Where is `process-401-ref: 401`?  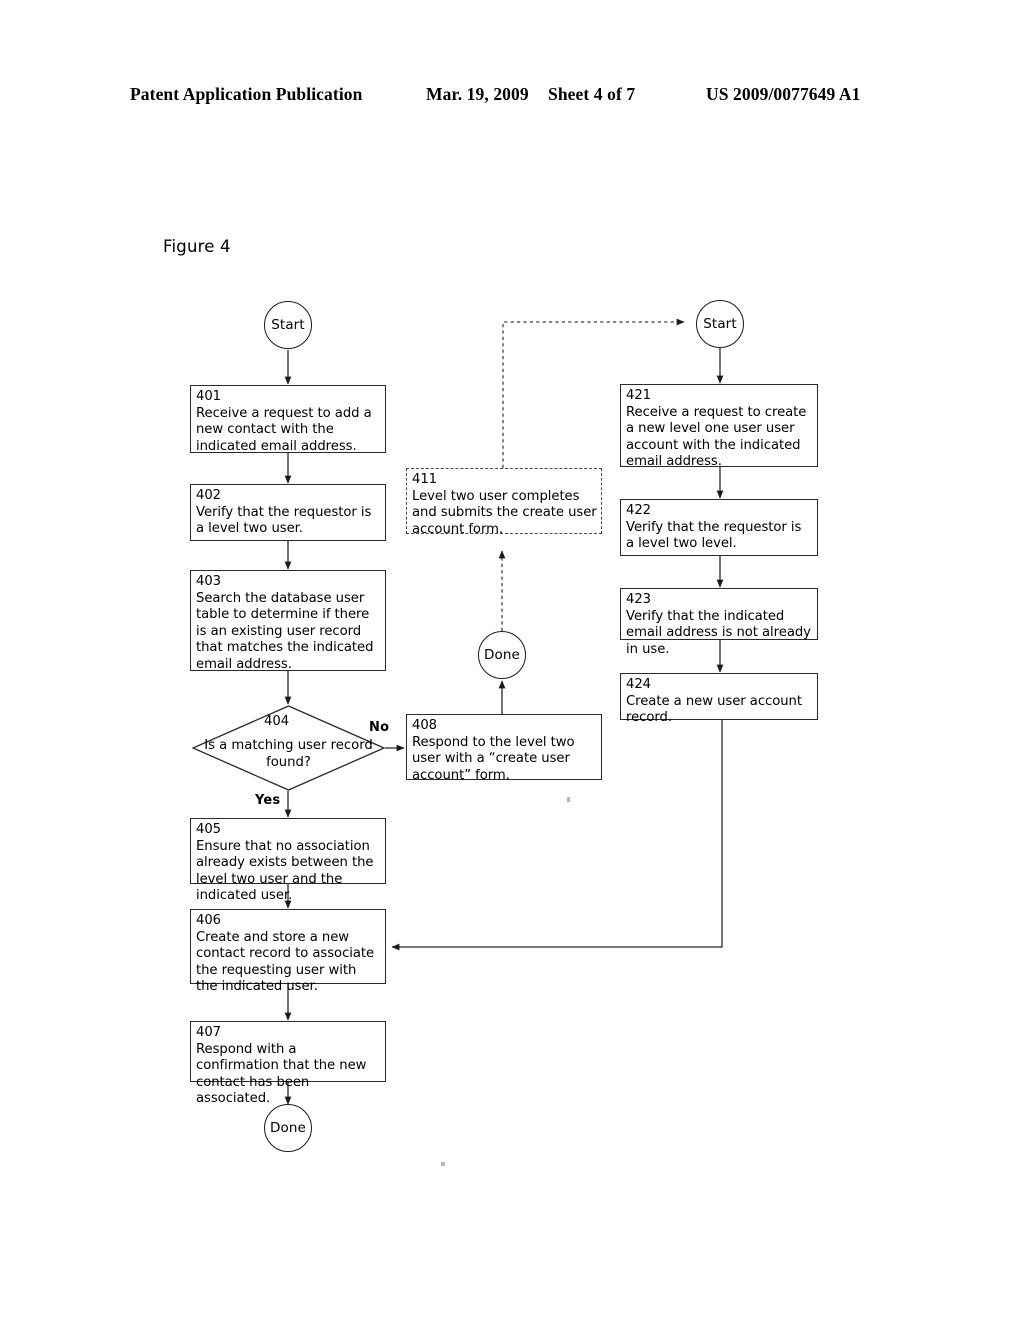
process-401-ref: 401 is located at coordinates (209, 396).